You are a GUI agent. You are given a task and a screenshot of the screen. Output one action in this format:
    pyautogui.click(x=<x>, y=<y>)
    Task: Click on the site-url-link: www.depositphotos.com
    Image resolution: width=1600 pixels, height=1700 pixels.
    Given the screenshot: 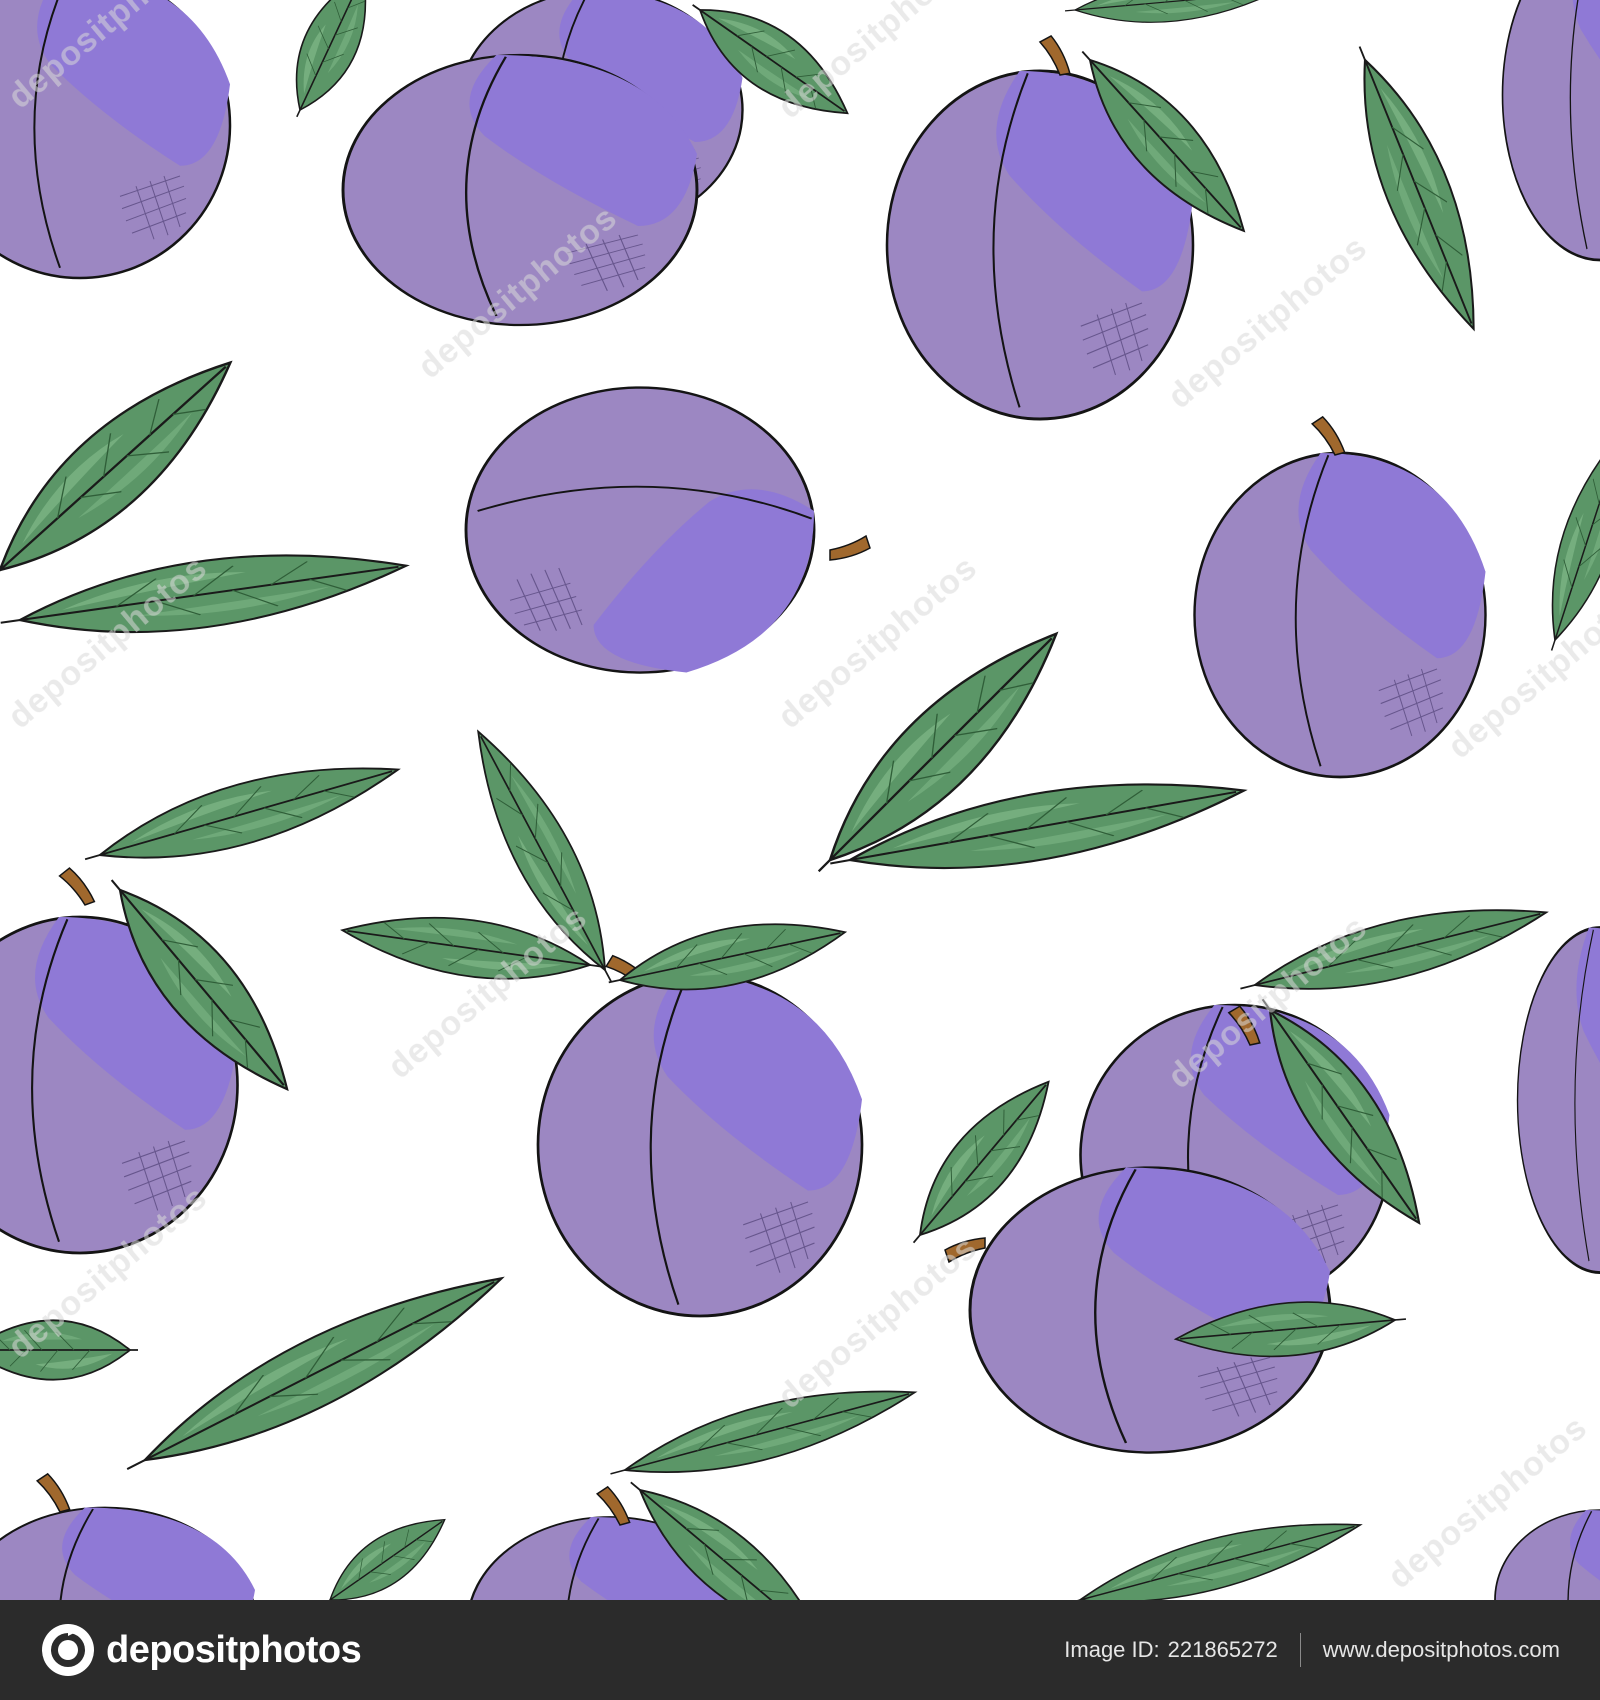 What is the action you would take?
    pyautogui.click(x=1441, y=1650)
    